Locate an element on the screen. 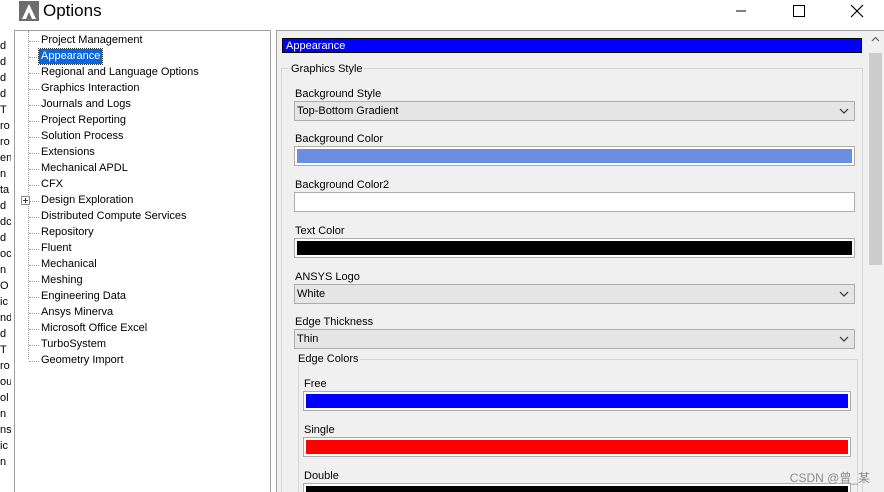 The image size is (884, 492). background-color2-picker is located at coordinates (574, 202).